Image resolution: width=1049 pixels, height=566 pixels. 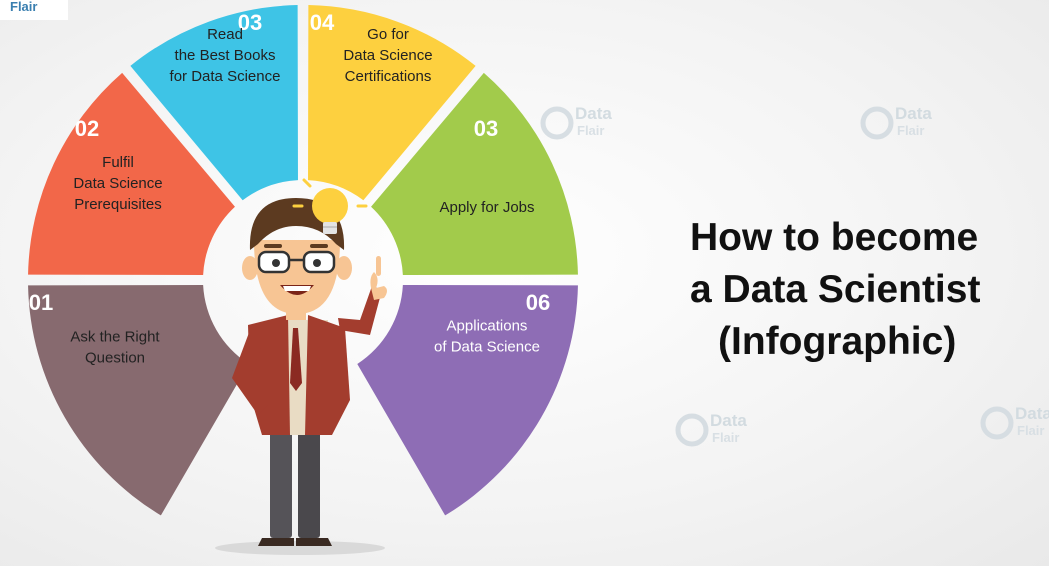 What do you see at coordinates (297, 288) in the screenshot?
I see `character-teeth` at bounding box center [297, 288].